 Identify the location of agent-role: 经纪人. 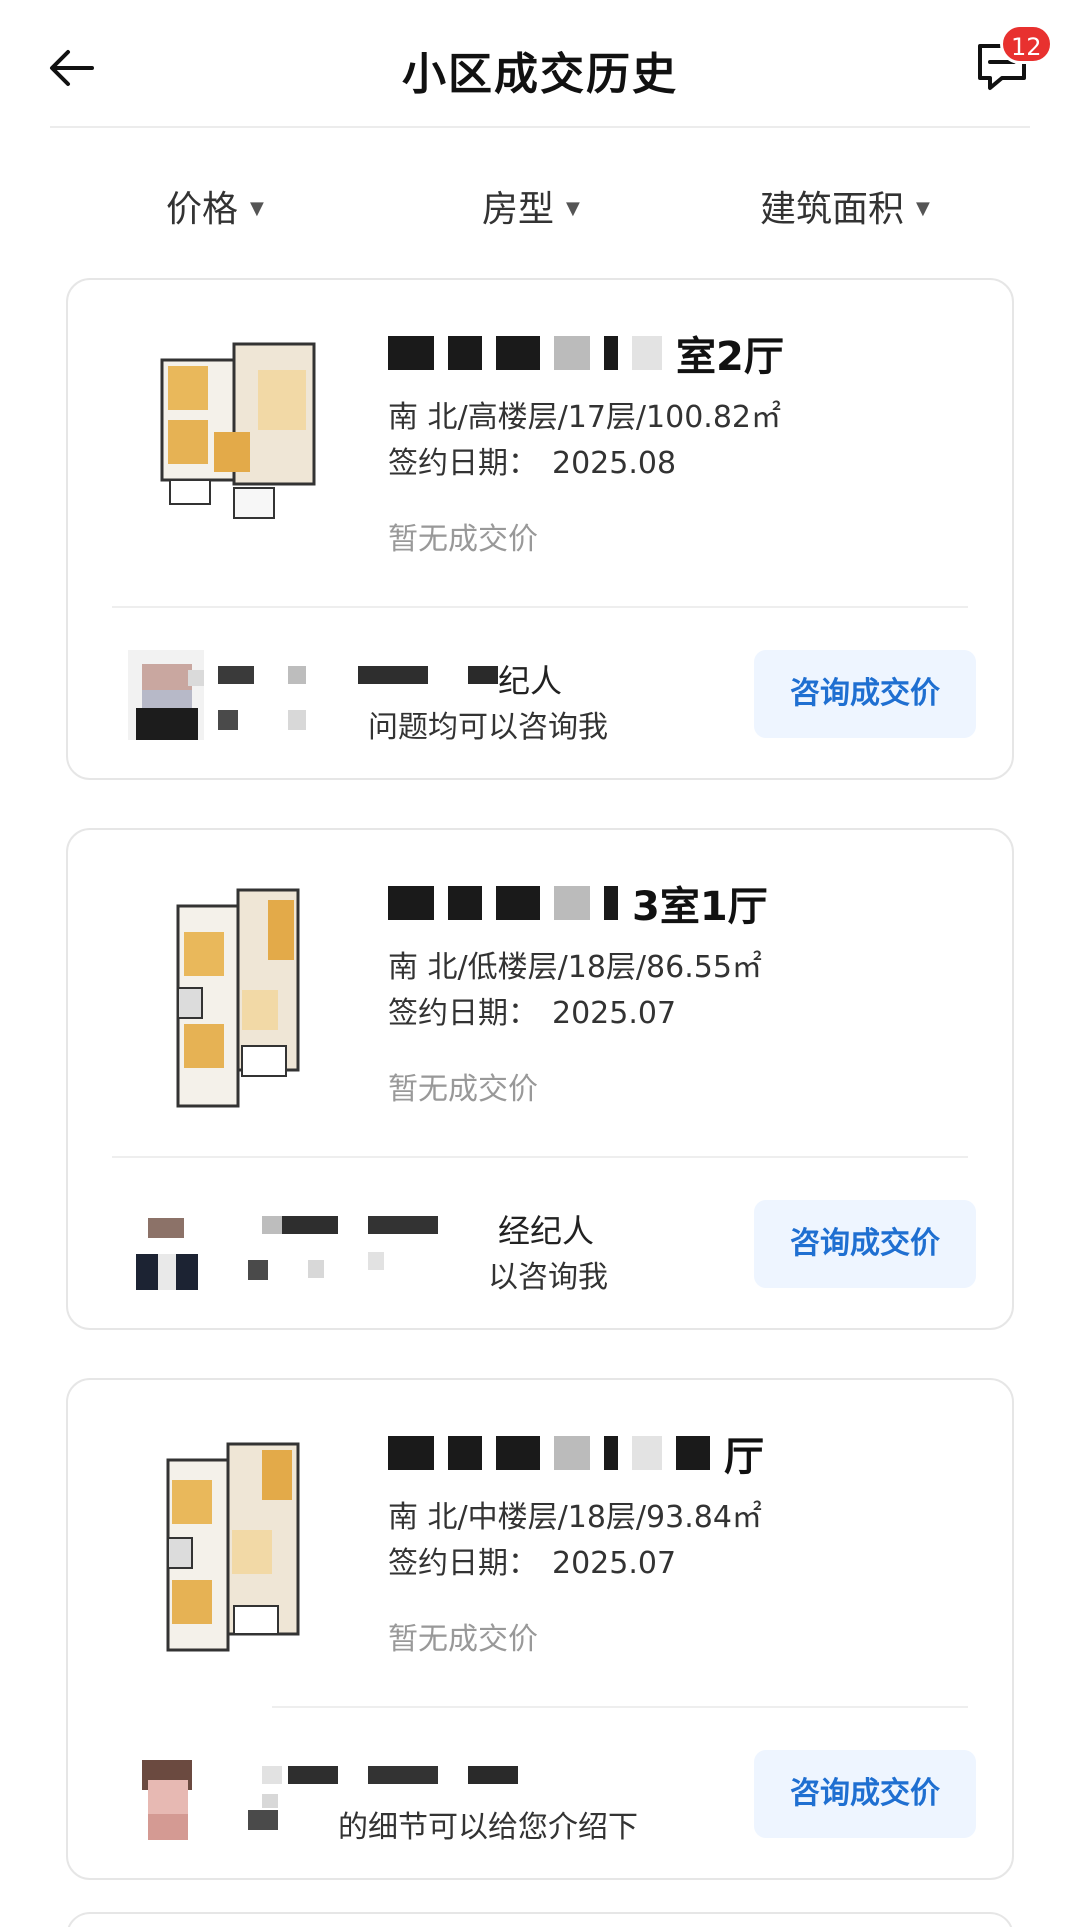
(546, 1231).